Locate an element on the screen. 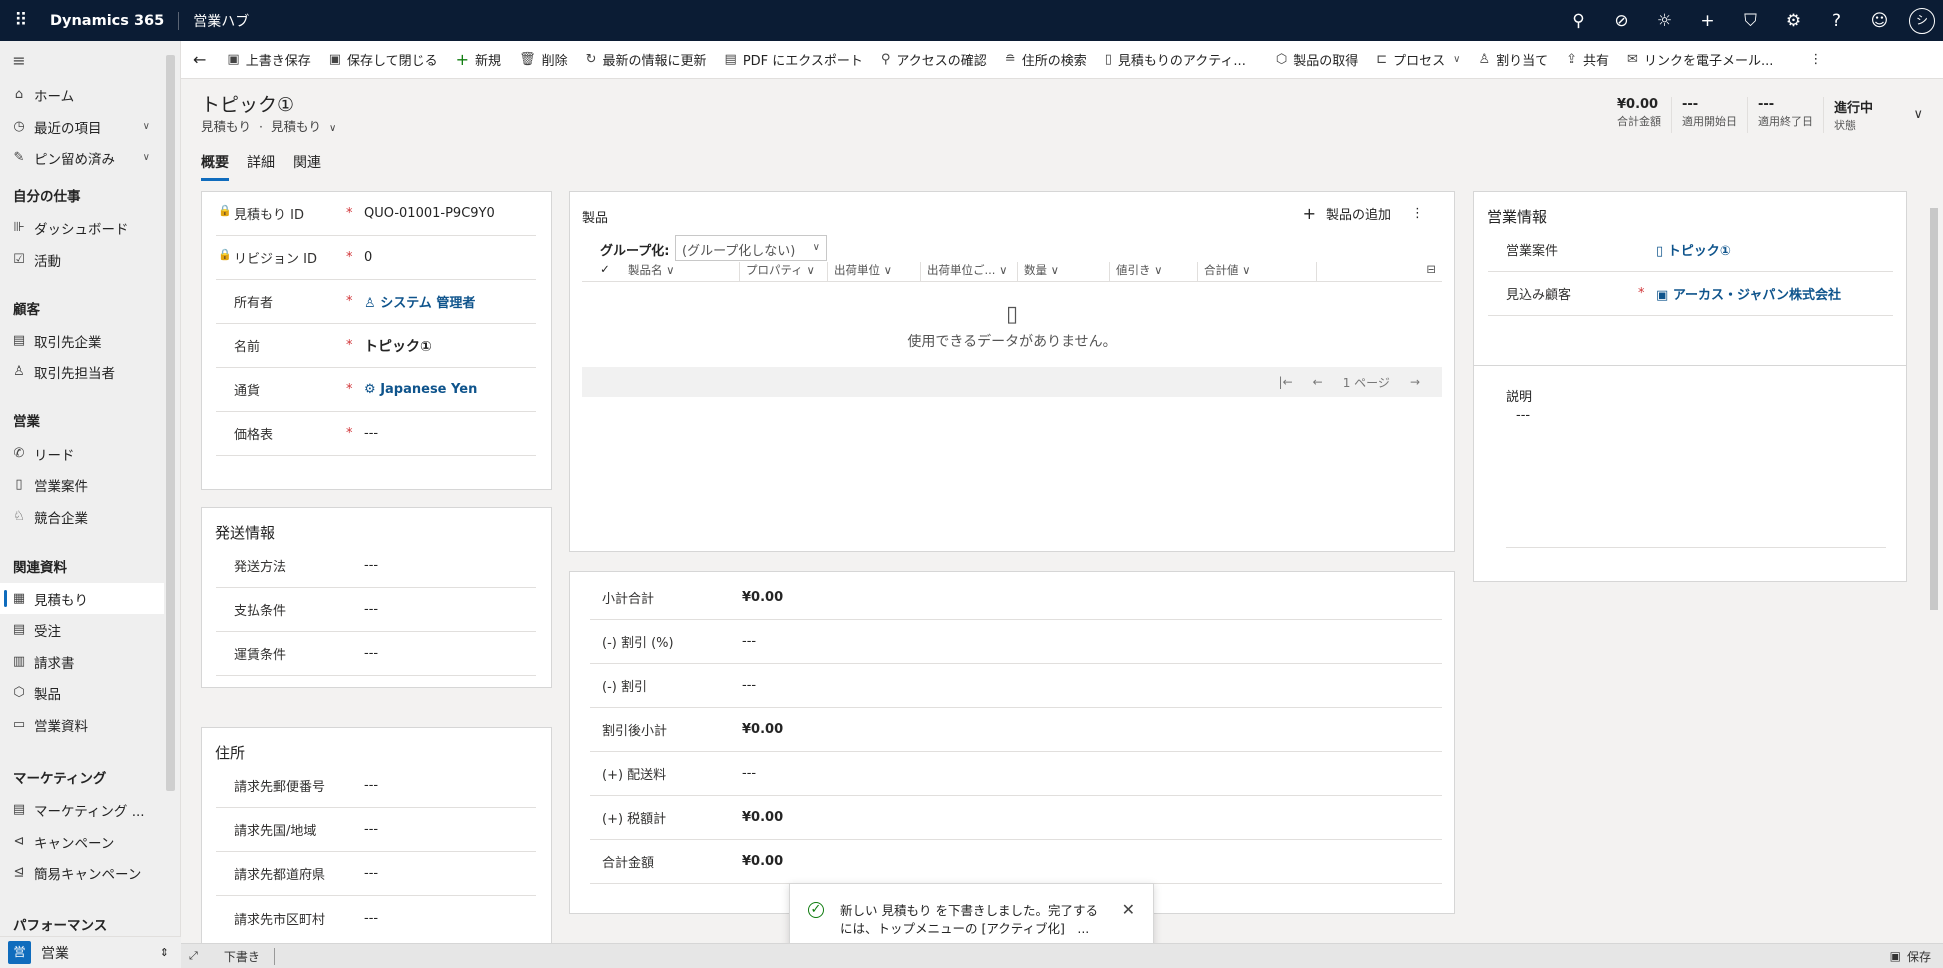 This screenshot has height=968, width=1943. sidebar-item-pinned: ✎ ピン留め済み ∨ is located at coordinates (82, 157).